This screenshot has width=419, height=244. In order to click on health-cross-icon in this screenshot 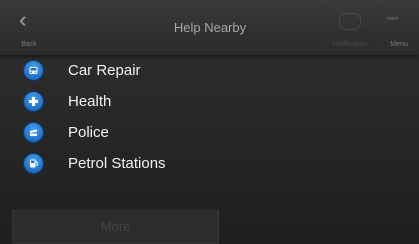, I will do `click(33, 101)`.